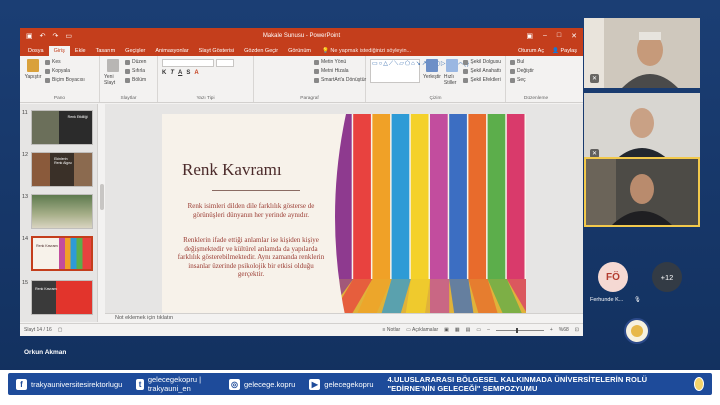  What do you see at coordinates (522, 62) in the screenshot?
I see `find-button: Bul` at bounding box center [522, 62].